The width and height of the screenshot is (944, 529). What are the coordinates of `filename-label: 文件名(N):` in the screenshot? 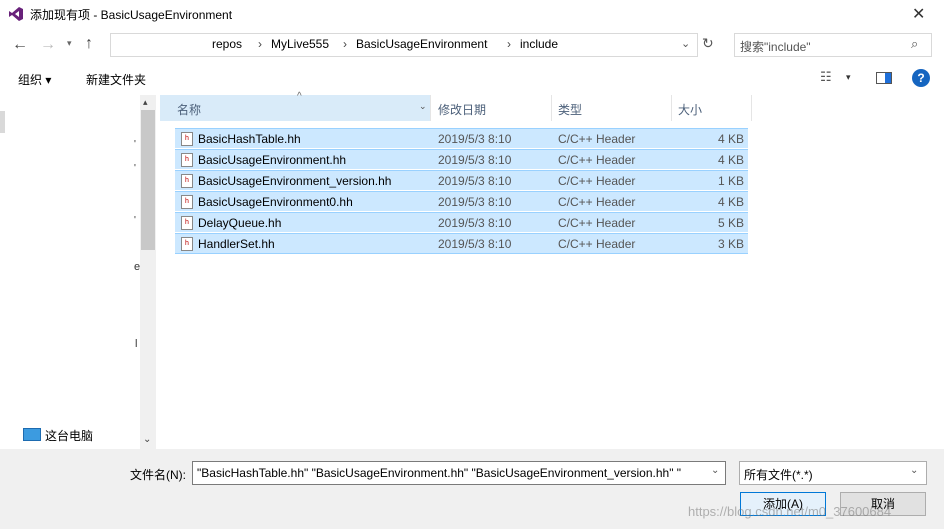 It's located at (158, 475).